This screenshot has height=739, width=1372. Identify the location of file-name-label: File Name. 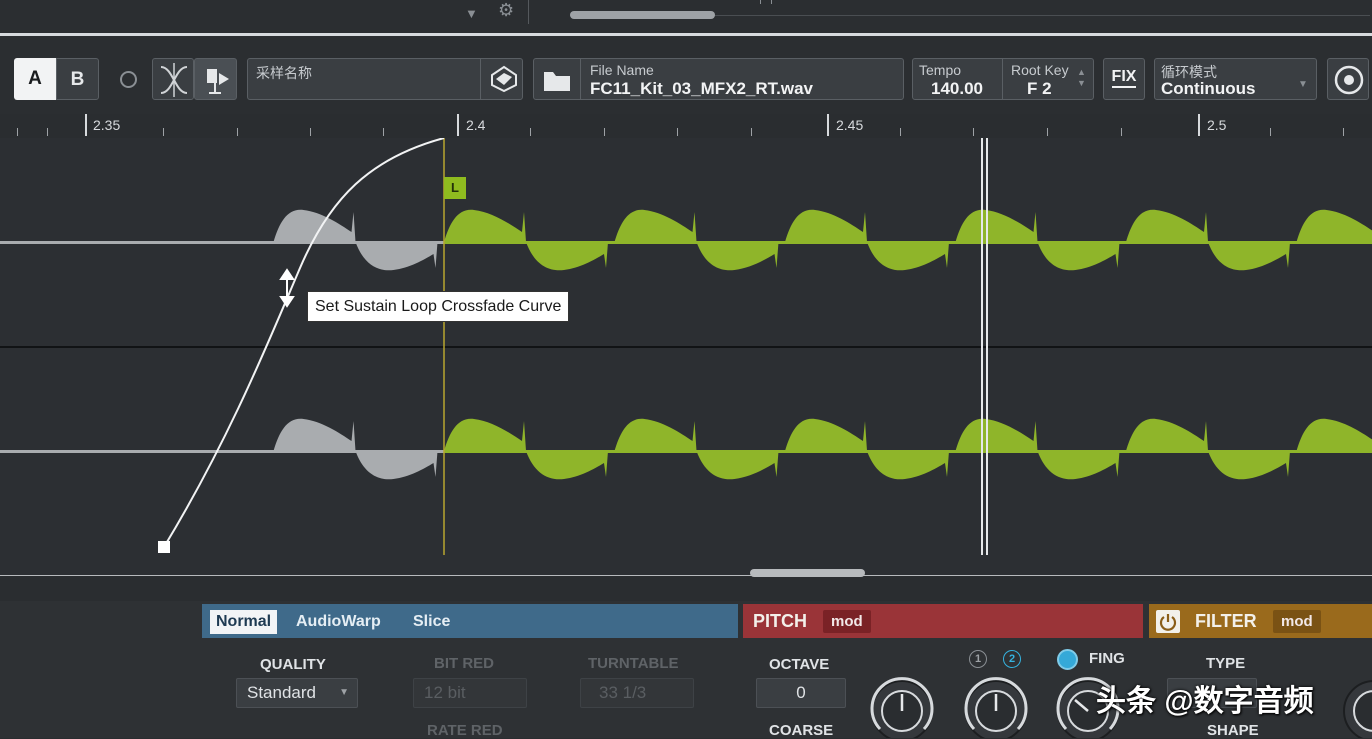
(622, 70).